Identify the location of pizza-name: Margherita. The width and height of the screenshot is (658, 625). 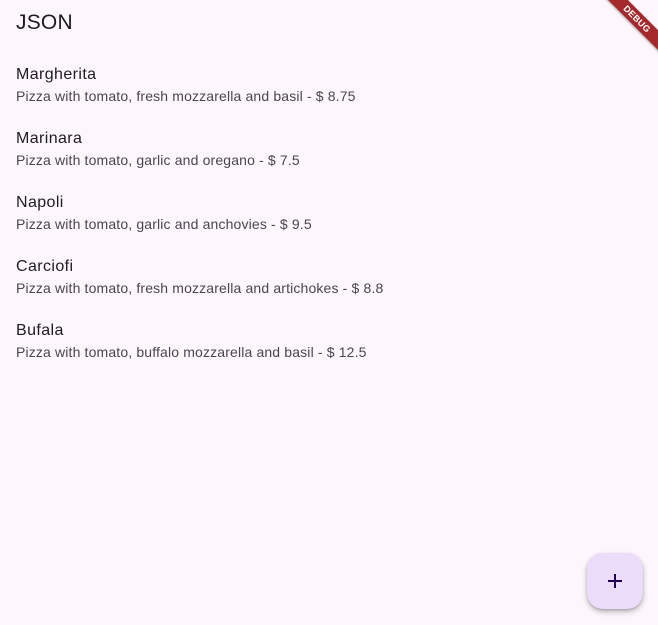
(56, 74).